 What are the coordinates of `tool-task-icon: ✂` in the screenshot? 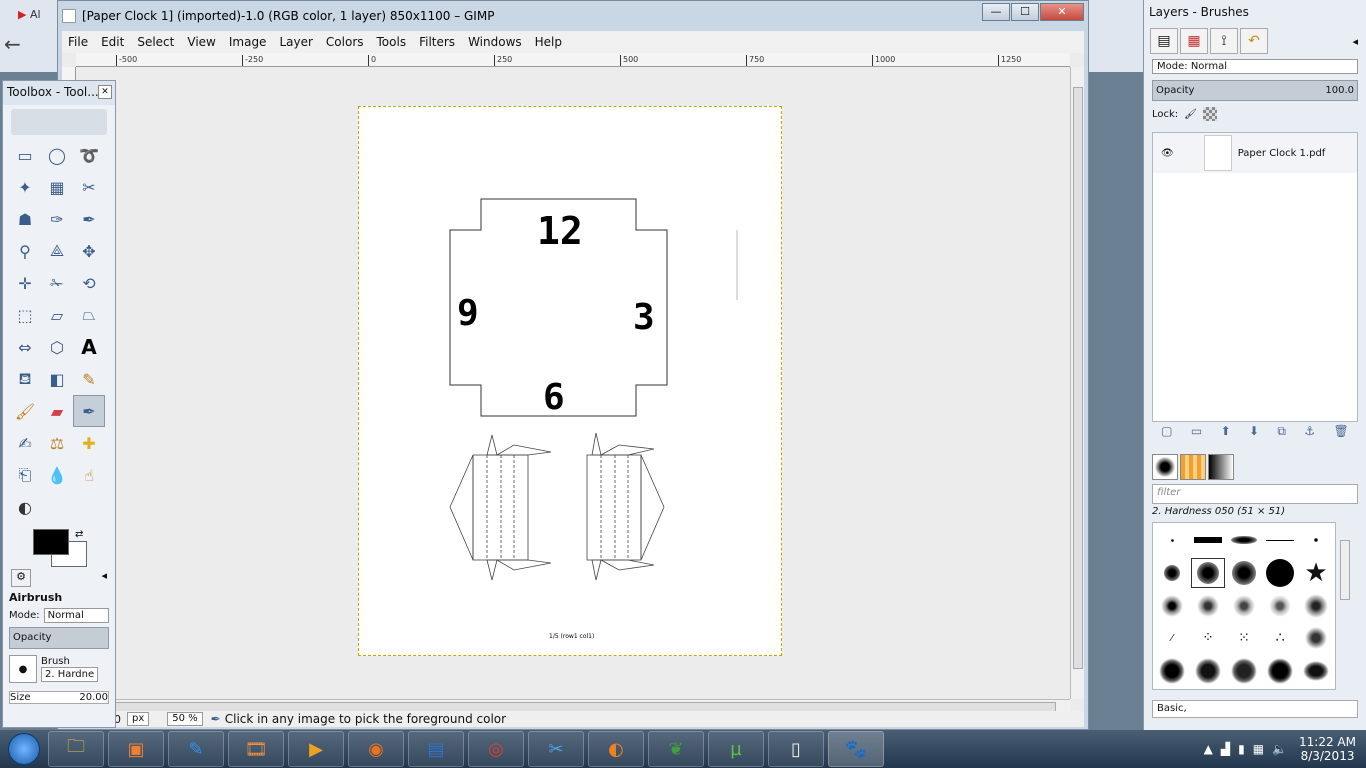 It's located at (556, 749).